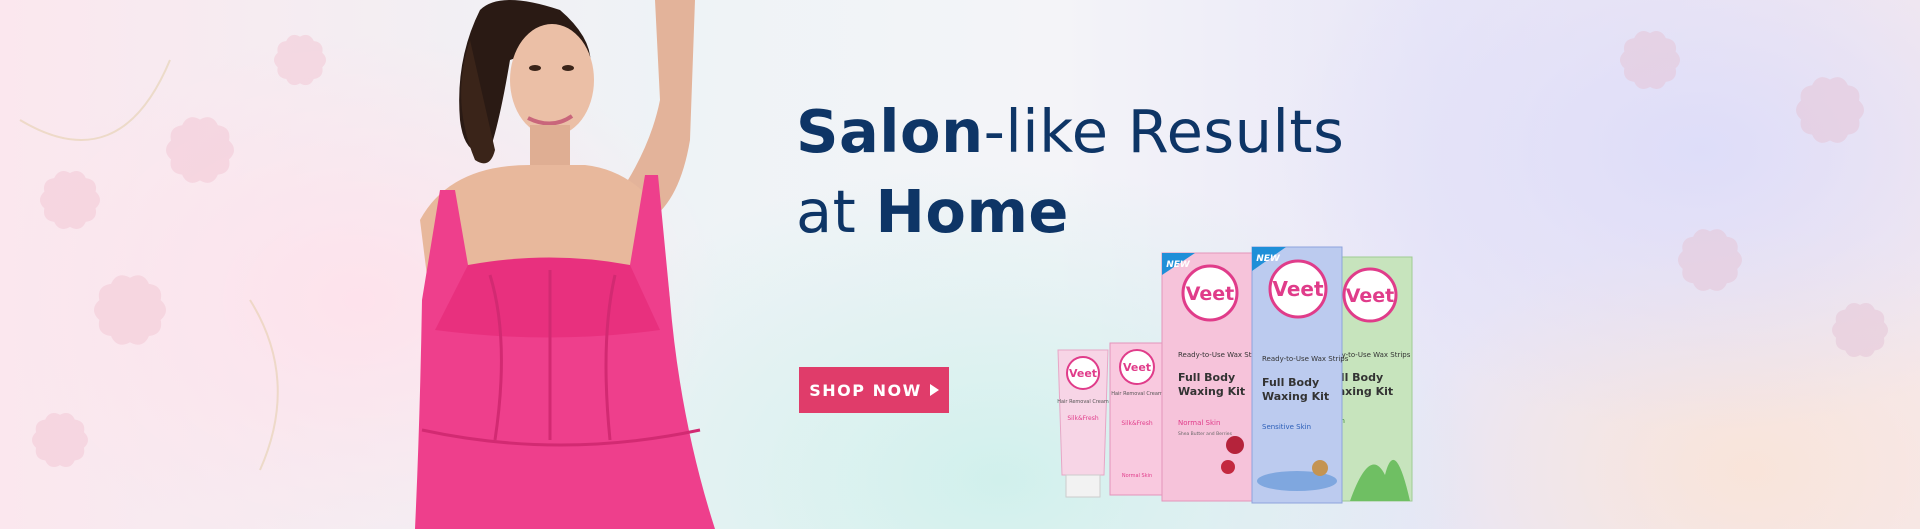  What do you see at coordinates (1082, 418) in the screenshot?
I see `tube-variant-label: Silk&Fresh` at bounding box center [1082, 418].